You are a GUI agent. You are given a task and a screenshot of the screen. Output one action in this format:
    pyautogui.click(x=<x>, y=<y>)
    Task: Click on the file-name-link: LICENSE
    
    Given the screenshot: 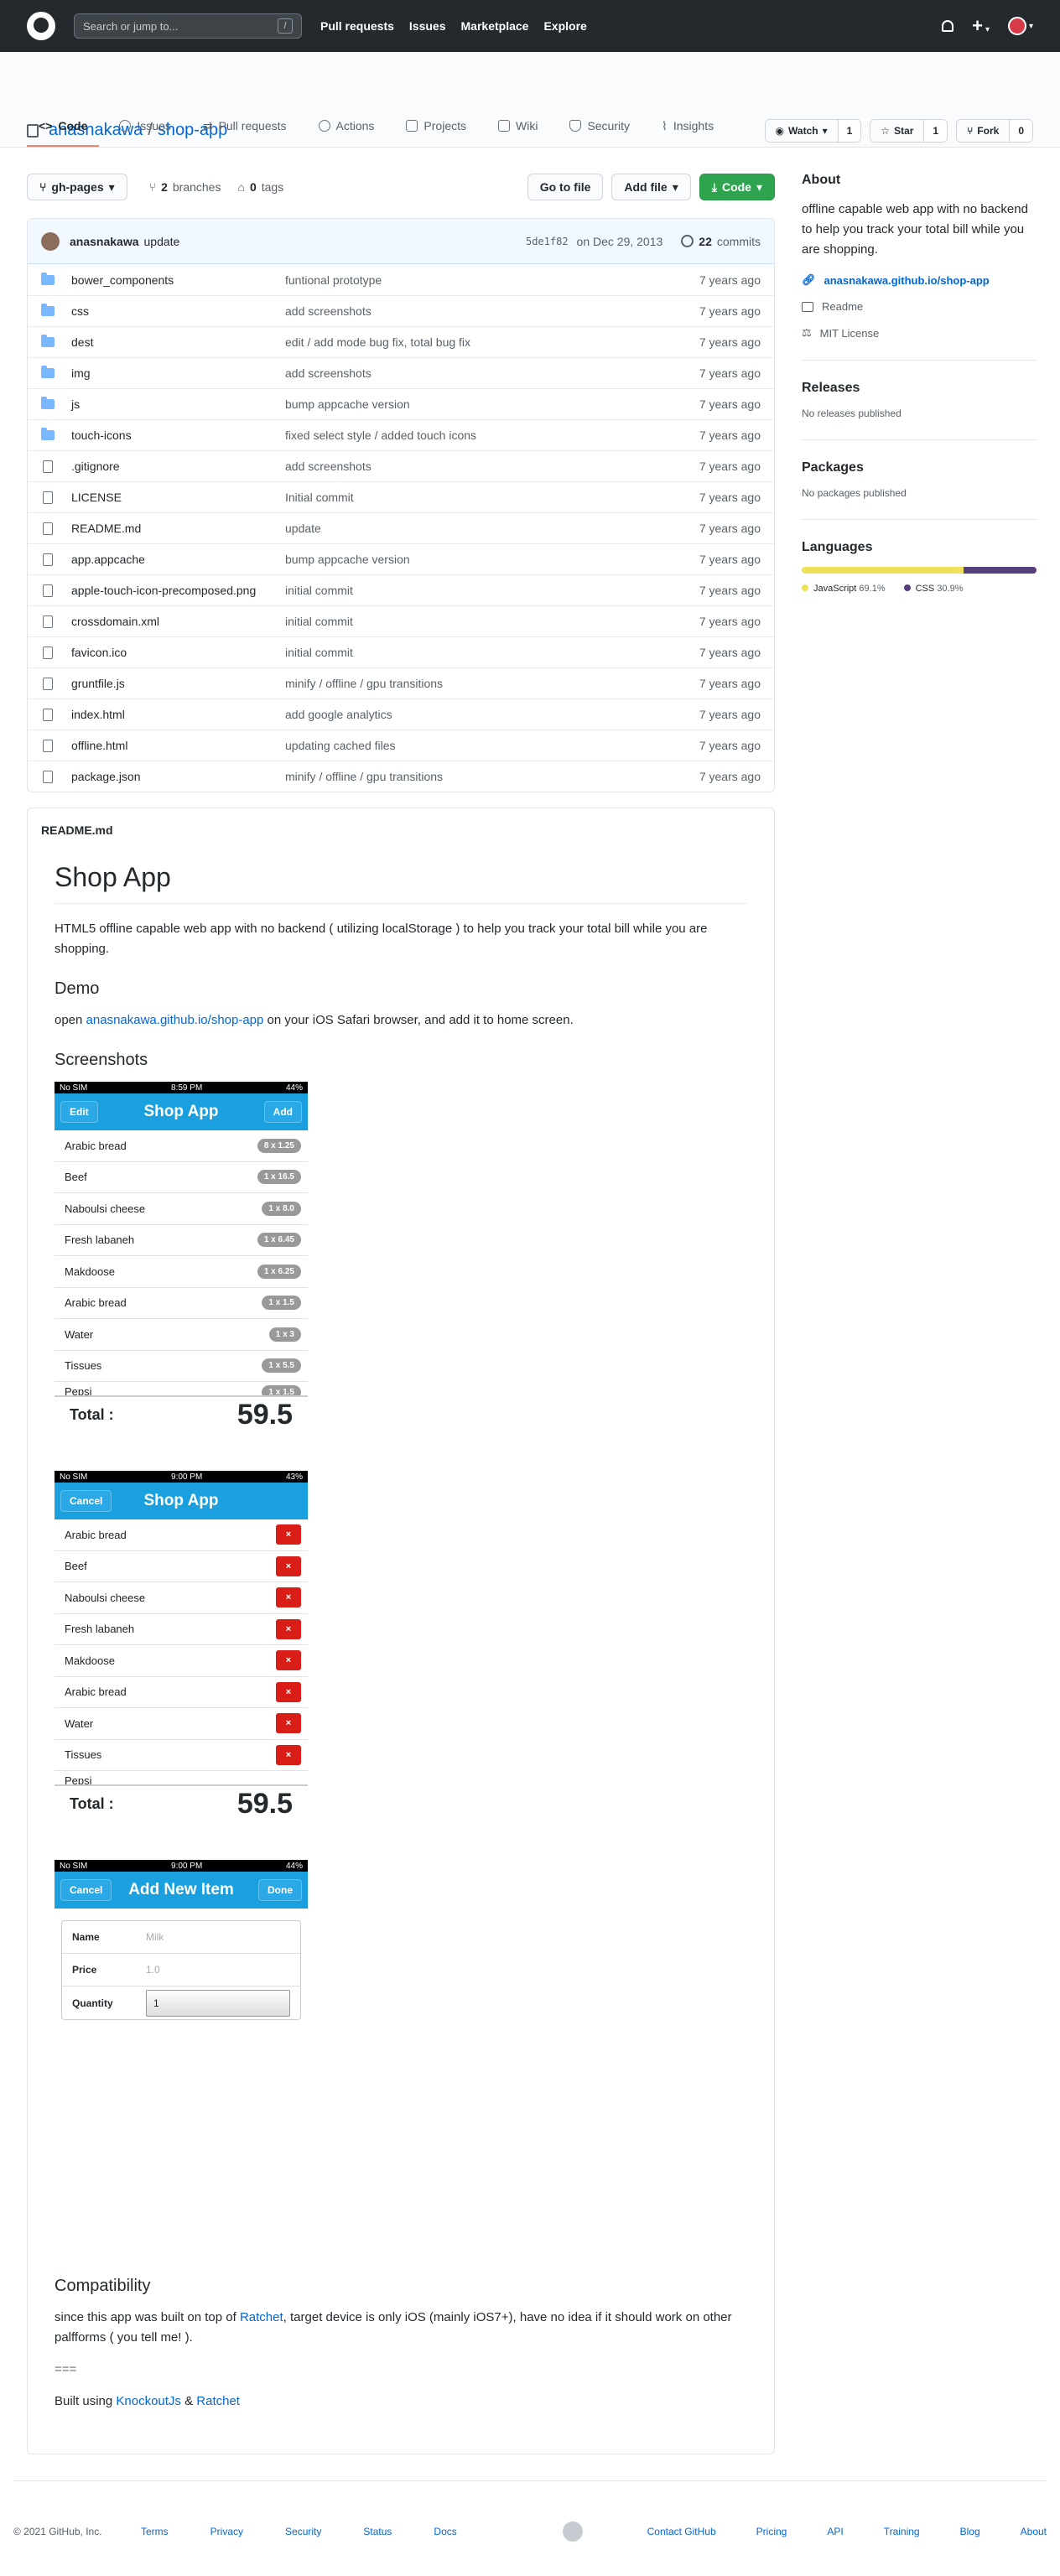 What is the action you would take?
    pyautogui.click(x=178, y=497)
    